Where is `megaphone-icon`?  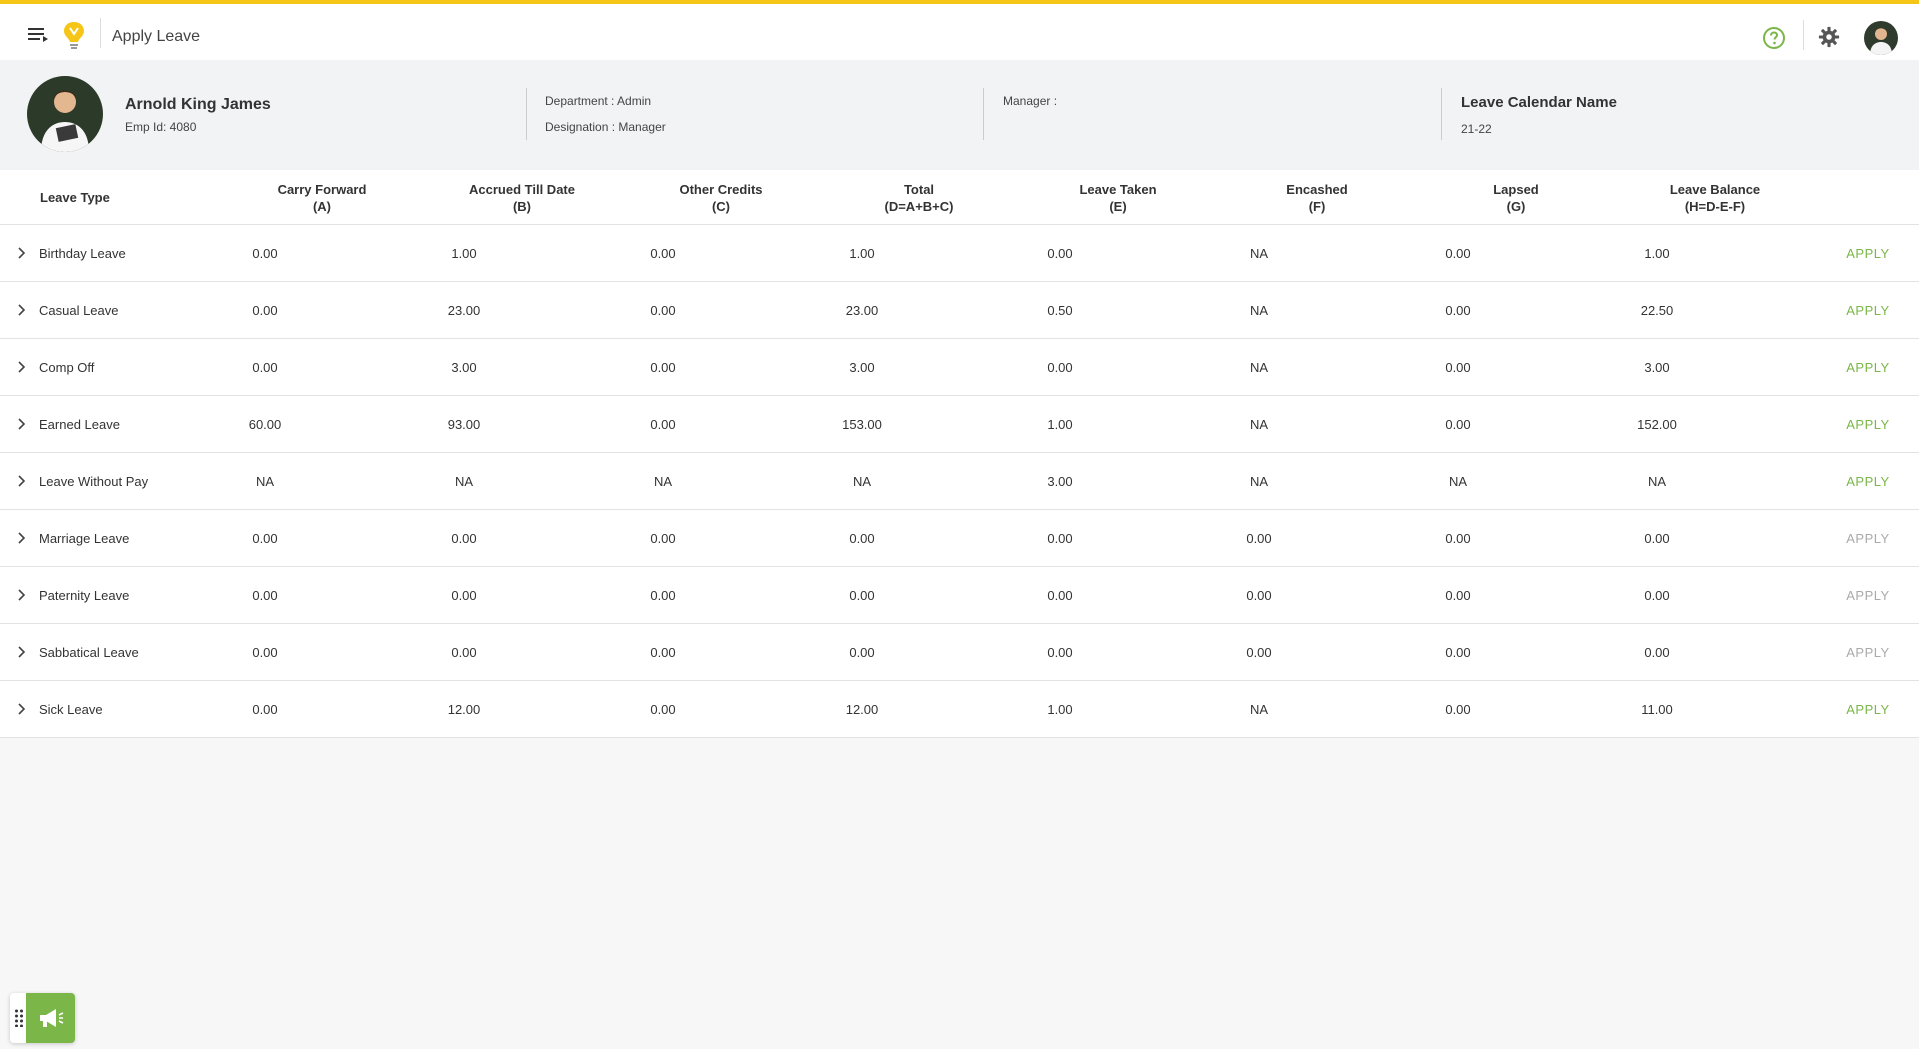 megaphone-icon is located at coordinates (52, 1018).